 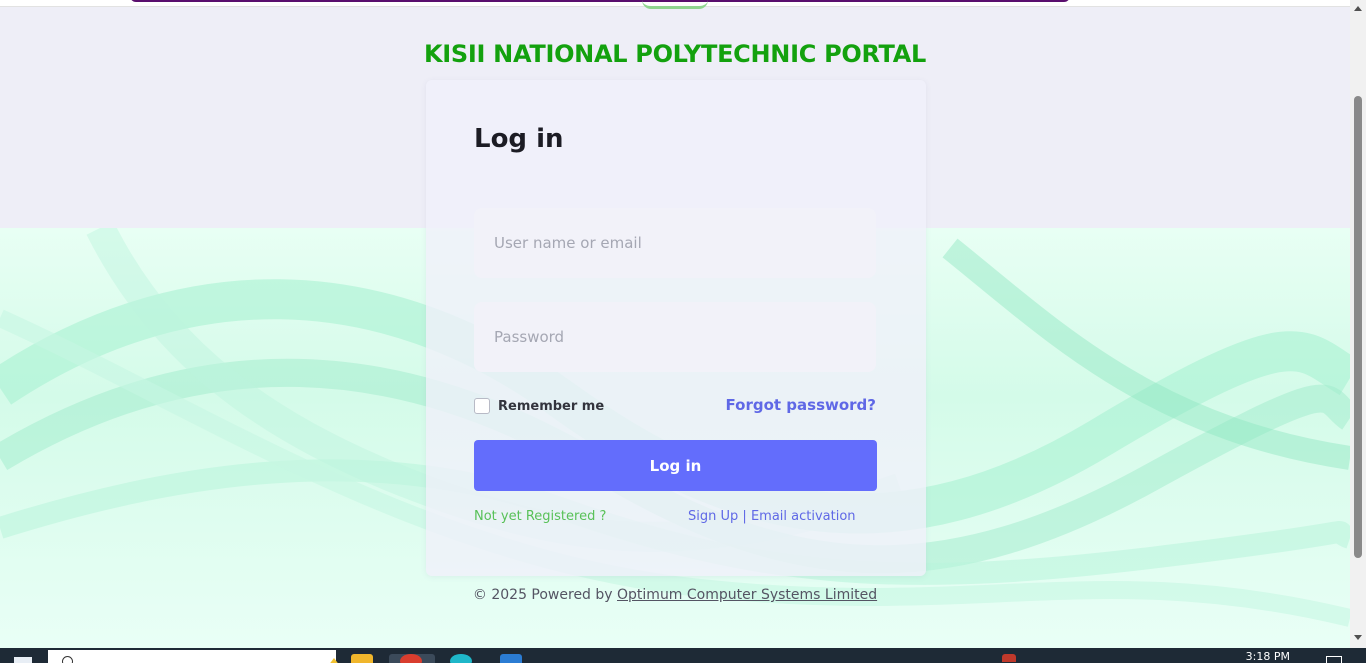 I want to click on registration-links: Sign Up | Email activation, so click(x=772, y=516).